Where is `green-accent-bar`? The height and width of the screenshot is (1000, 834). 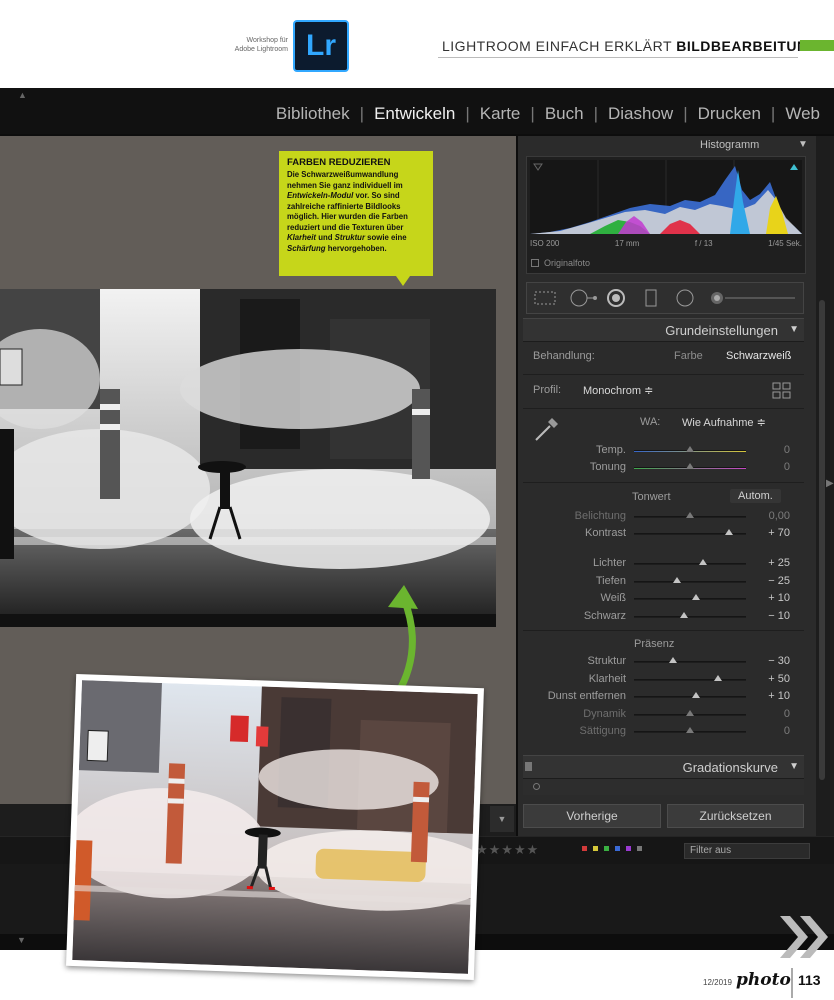 green-accent-bar is located at coordinates (817, 45).